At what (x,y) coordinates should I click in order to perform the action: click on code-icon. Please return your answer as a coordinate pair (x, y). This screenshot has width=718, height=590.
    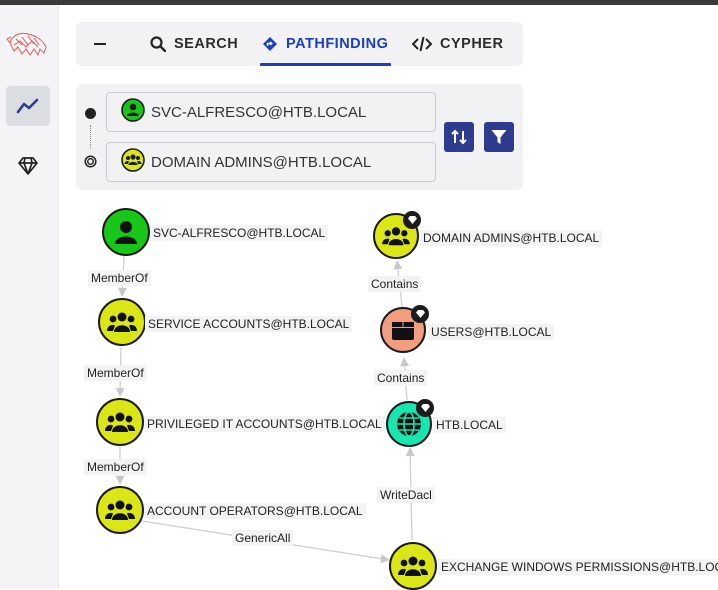
    Looking at the image, I should click on (422, 44).